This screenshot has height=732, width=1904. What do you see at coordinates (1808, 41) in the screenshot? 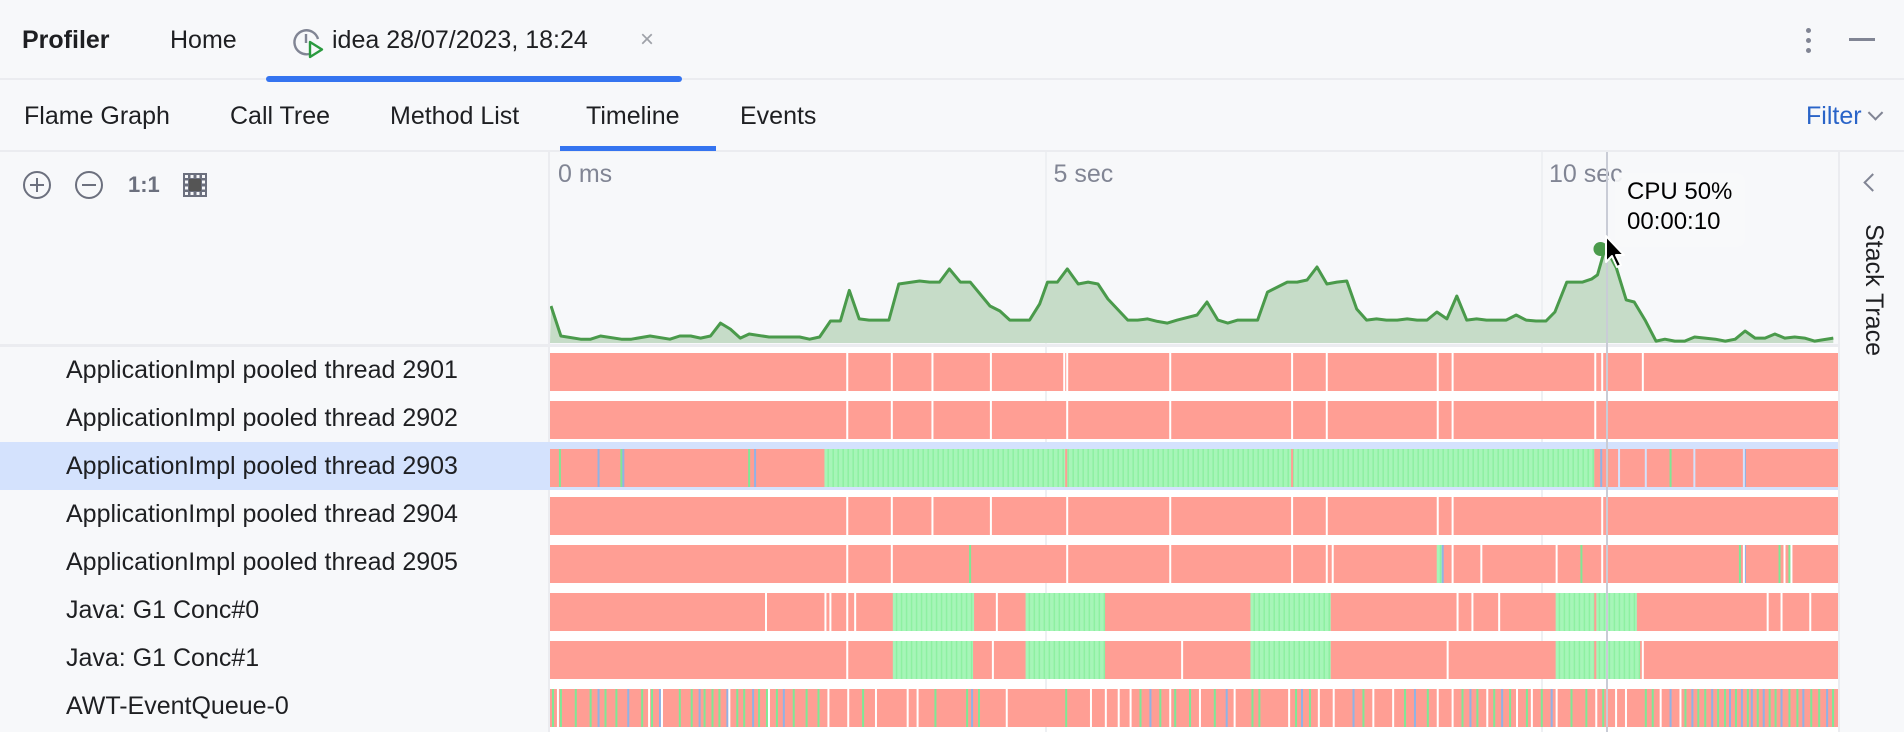
I see `kebab-menu-icon` at bounding box center [1808, 41].